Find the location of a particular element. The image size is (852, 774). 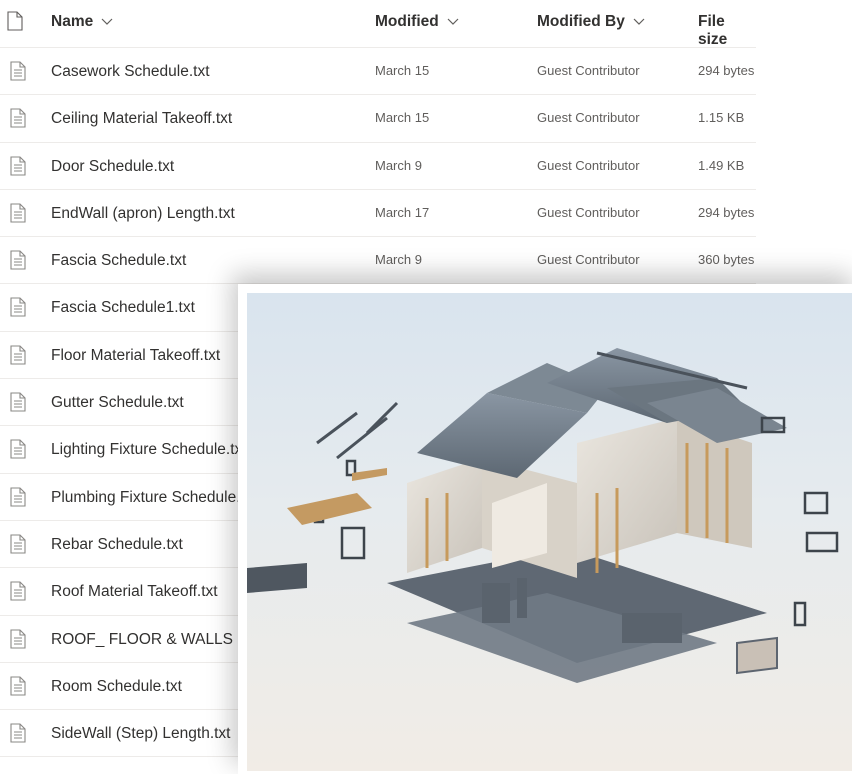

file-size: 1.49 KB is located at coordinates (721, 165).